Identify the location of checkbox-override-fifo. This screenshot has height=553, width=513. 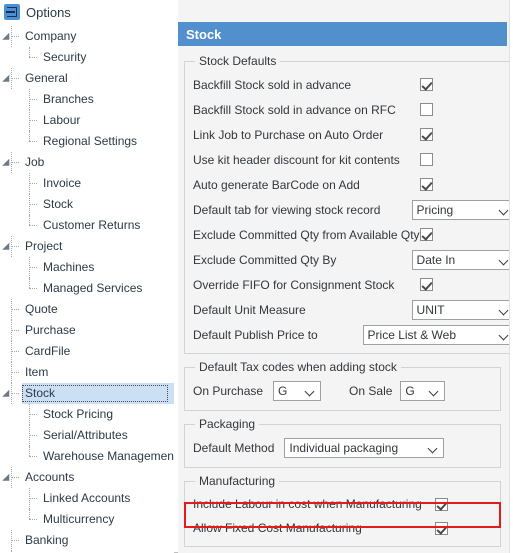
(426, 284).